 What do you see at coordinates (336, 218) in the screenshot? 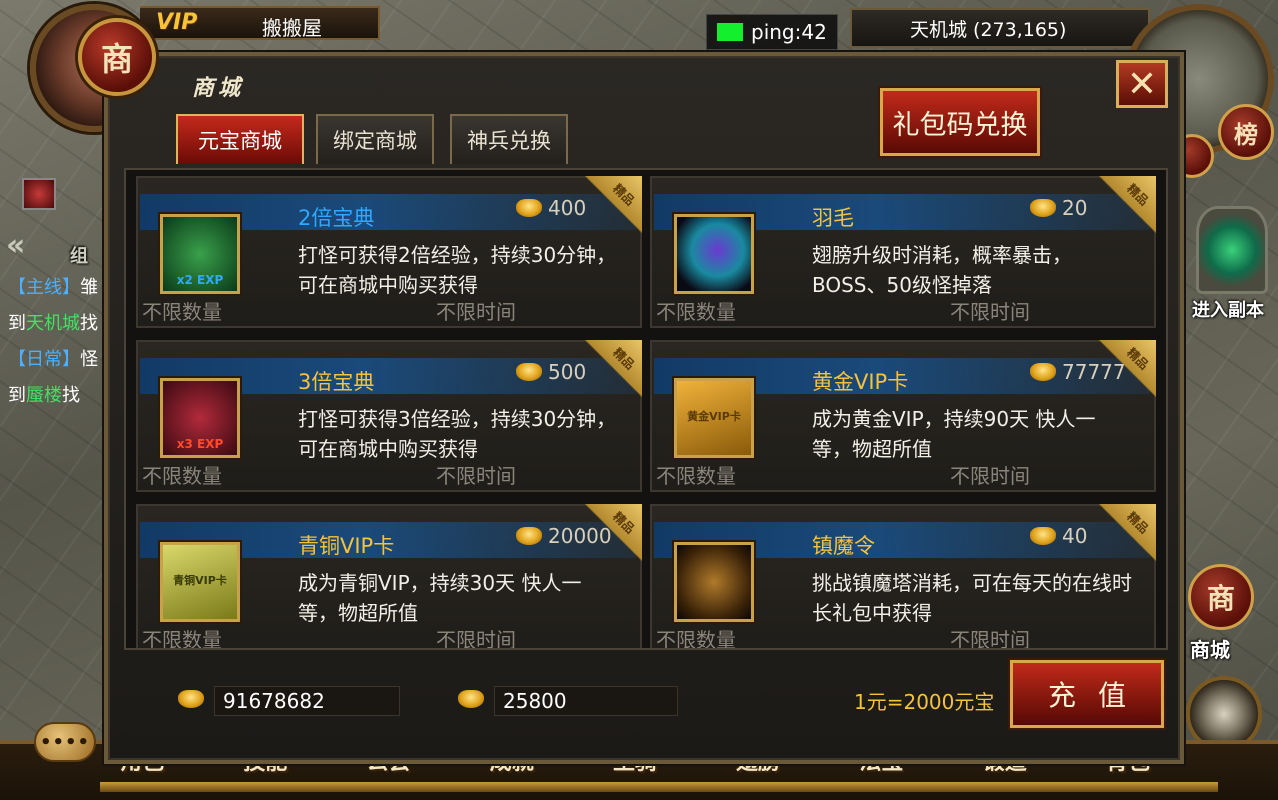
I see `item-name: 2倍宝典` at bounding box center [336, 218].